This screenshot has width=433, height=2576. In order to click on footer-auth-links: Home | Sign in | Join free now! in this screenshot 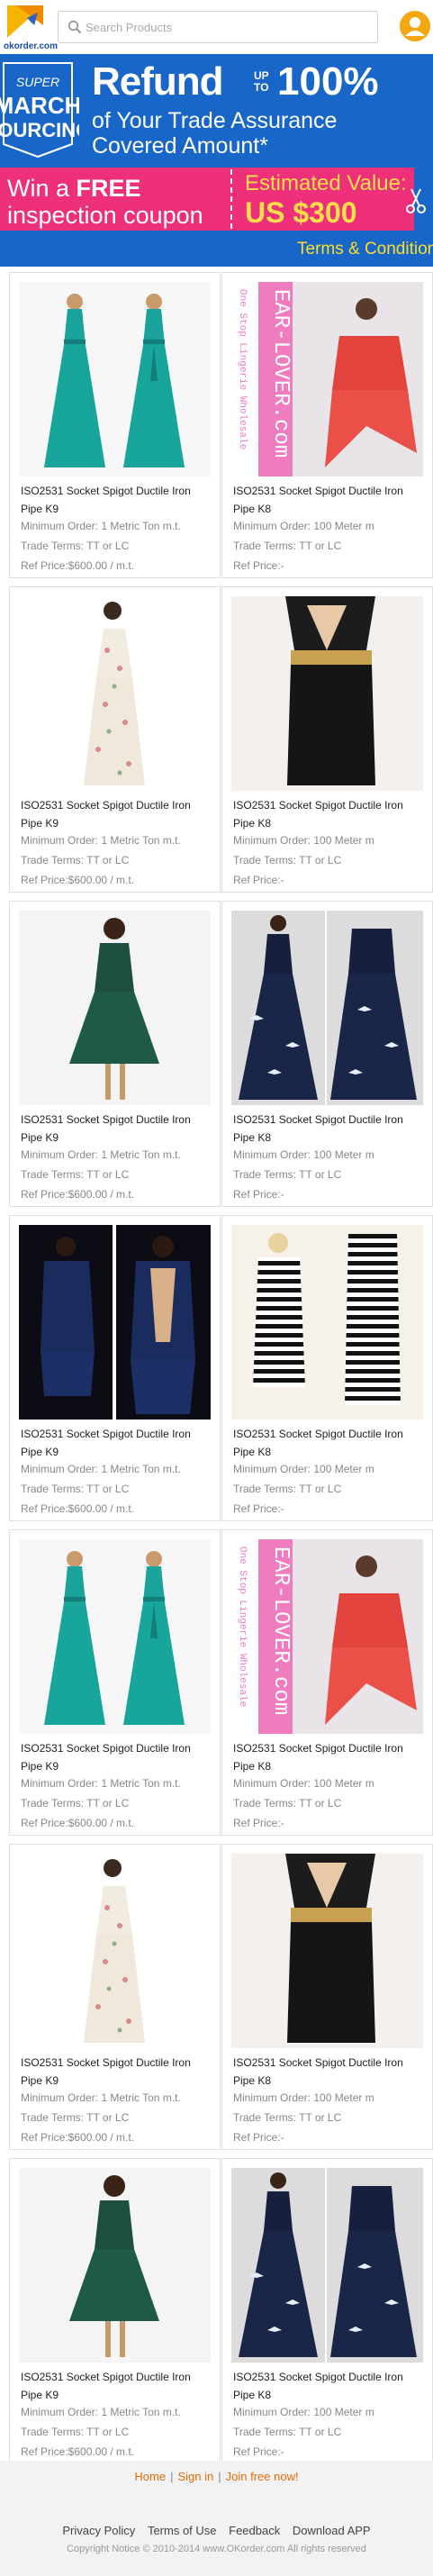, I will do `click(216, 2476)`.